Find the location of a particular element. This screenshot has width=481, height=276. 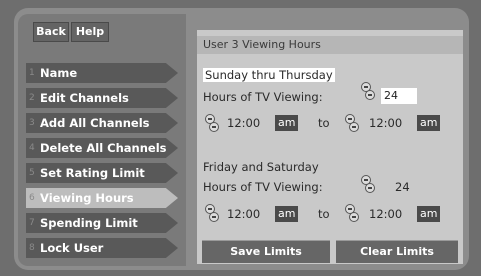

weekend-start-ampm: am is located at coordinates (287, 214).